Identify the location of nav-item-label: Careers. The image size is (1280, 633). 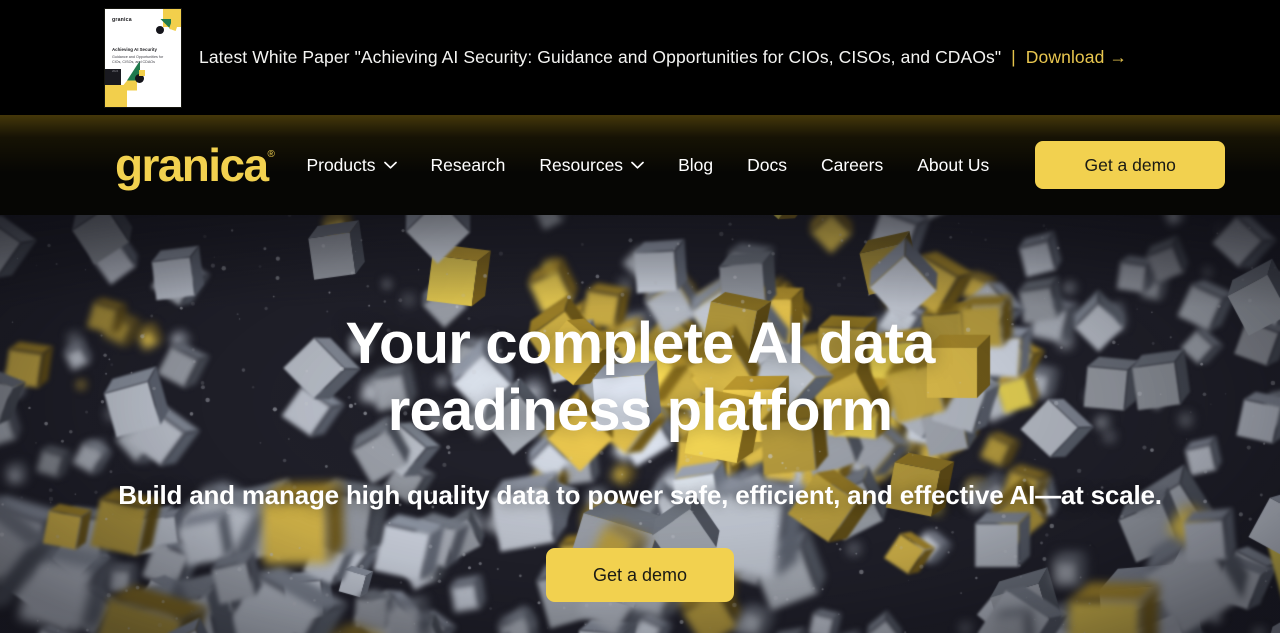
(852, 164).